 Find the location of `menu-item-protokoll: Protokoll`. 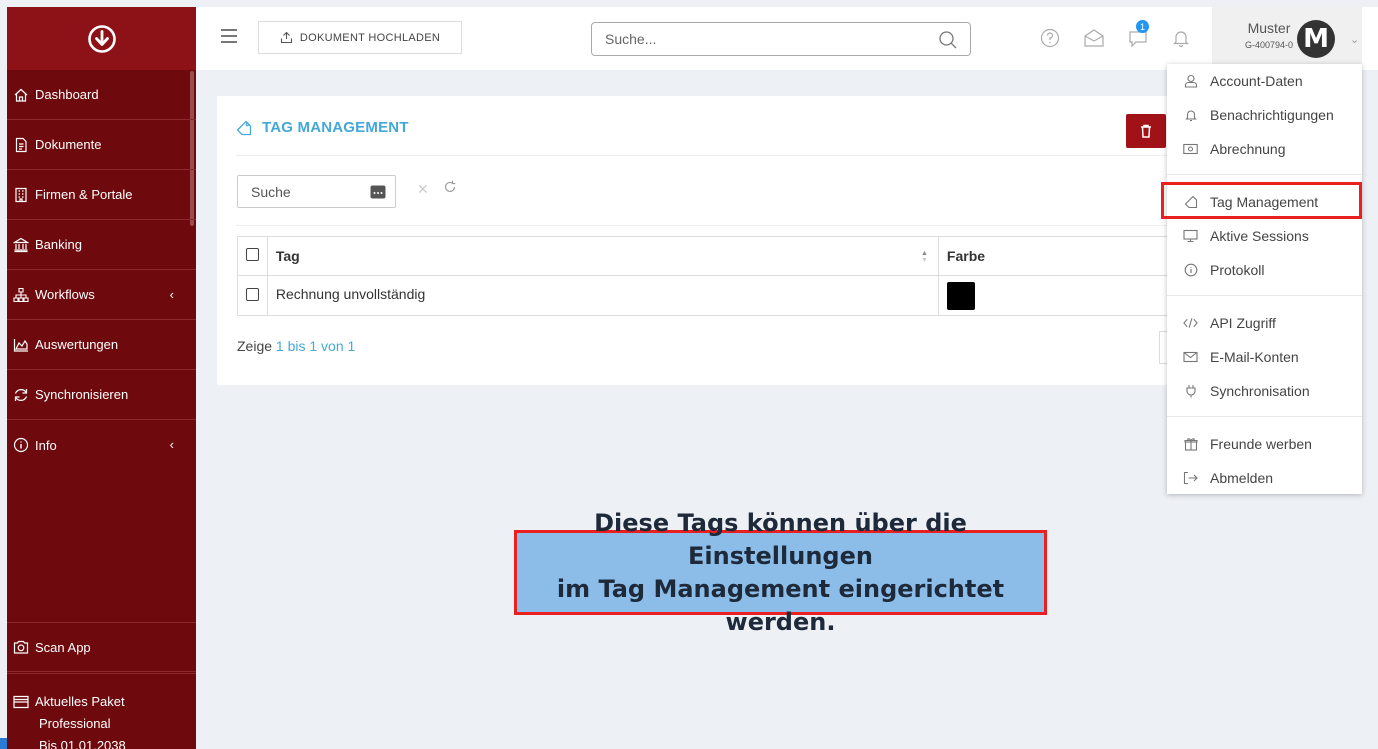

menu-item-protokoll: Protokoll is located at coordinates (1264, 270).